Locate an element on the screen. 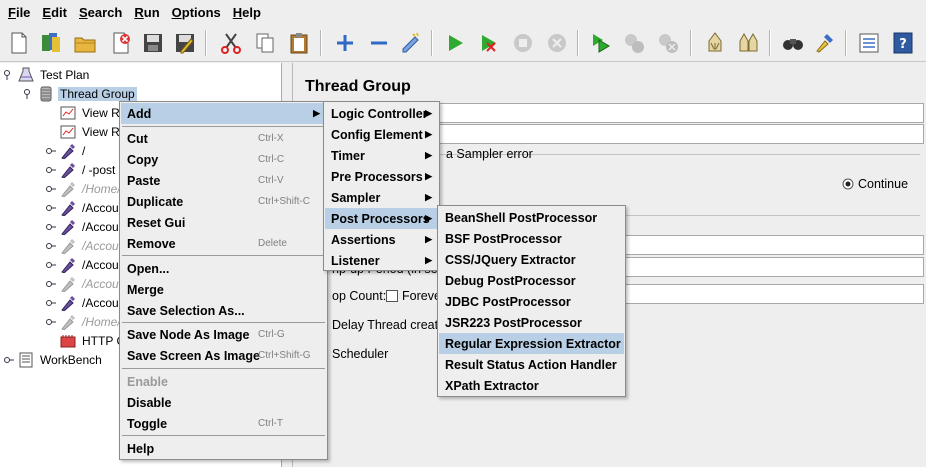 This screenshot has height=467, width=926. menu-help: Help is located at coordinates (247, 12).